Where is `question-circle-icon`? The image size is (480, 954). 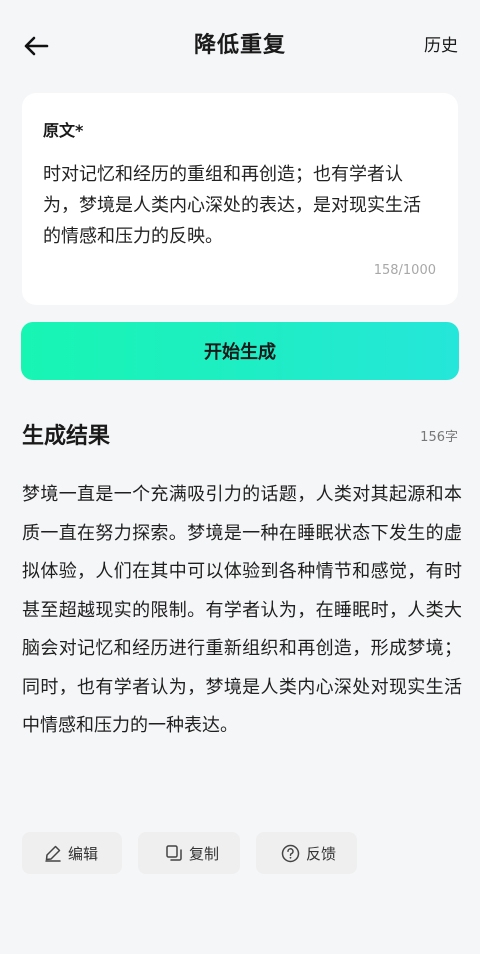 question-circle-icon is located at coordinates (290, 853).